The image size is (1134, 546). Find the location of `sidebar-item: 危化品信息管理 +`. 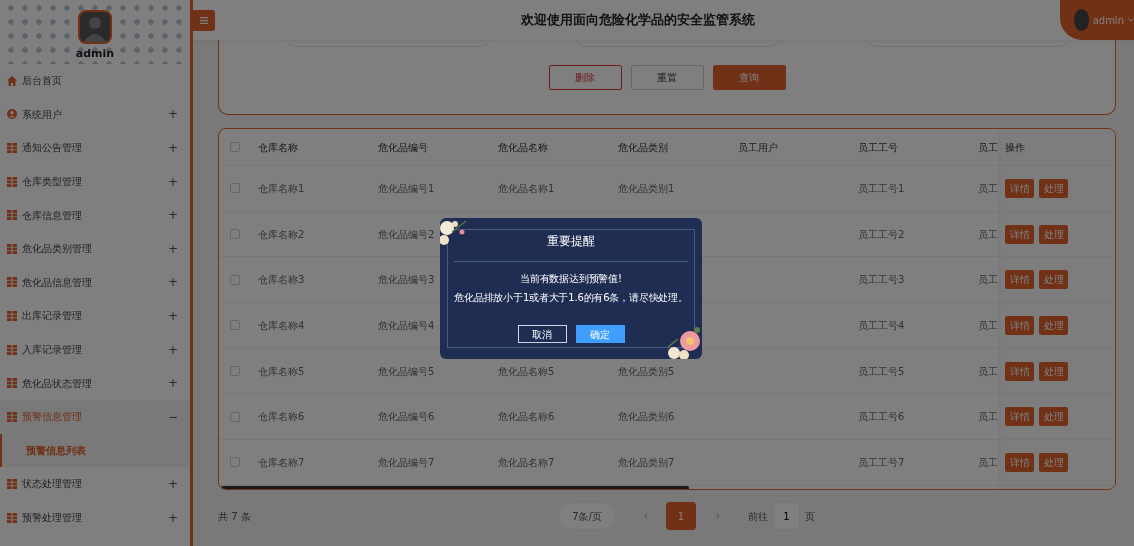

sidebar-item: 危化品信息管理 + is located at coordinates (95, 282).